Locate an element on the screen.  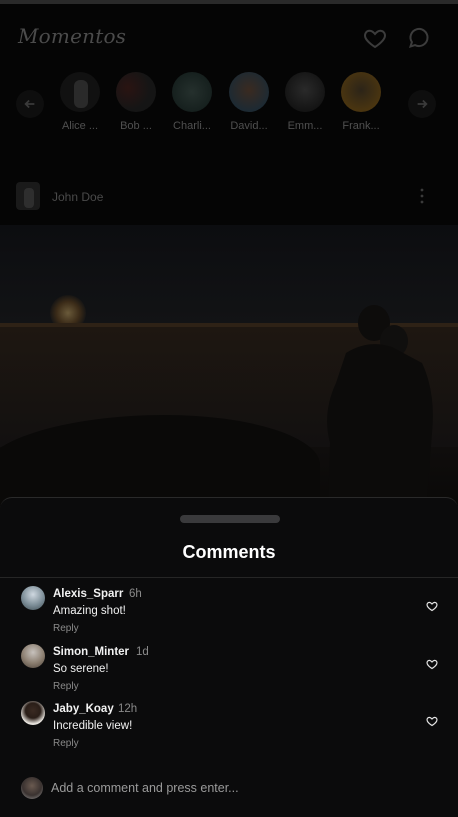
top-header: Momentos is located at coordinates (229, 35).